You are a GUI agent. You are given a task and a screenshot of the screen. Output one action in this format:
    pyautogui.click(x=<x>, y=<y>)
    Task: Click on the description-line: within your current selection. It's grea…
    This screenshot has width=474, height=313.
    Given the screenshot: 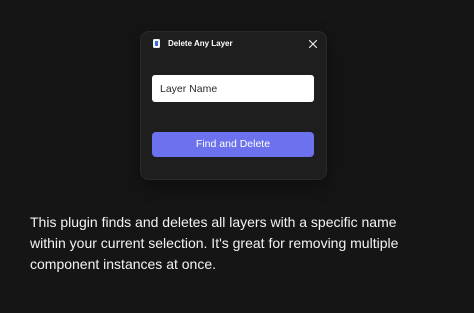 What is the action you would take?
    pyautogui.click(x=214, y=243)
    